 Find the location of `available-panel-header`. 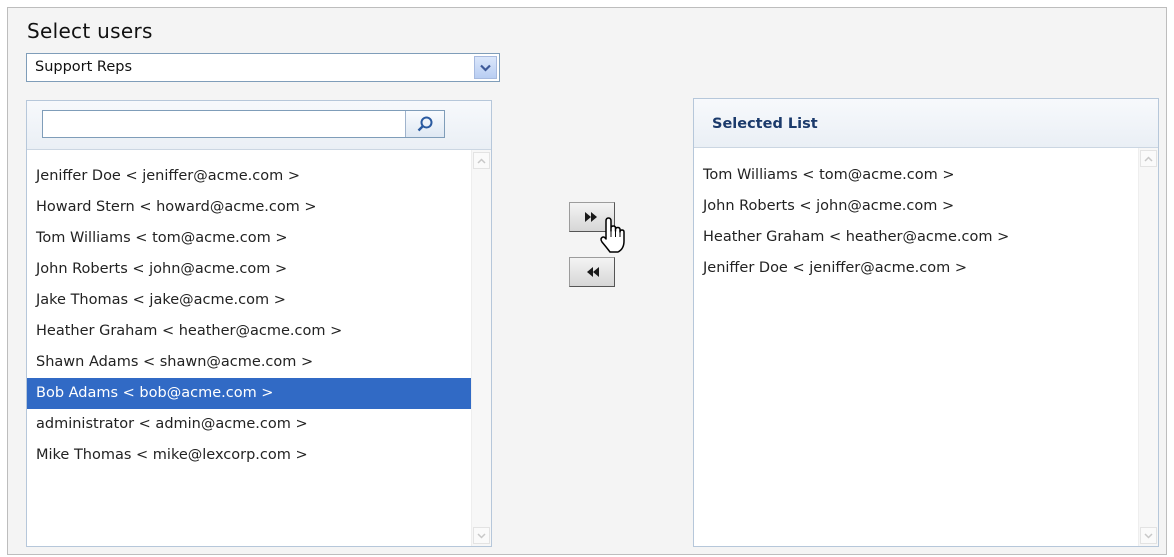

available-panel-header is located at coordinates (259, 125).